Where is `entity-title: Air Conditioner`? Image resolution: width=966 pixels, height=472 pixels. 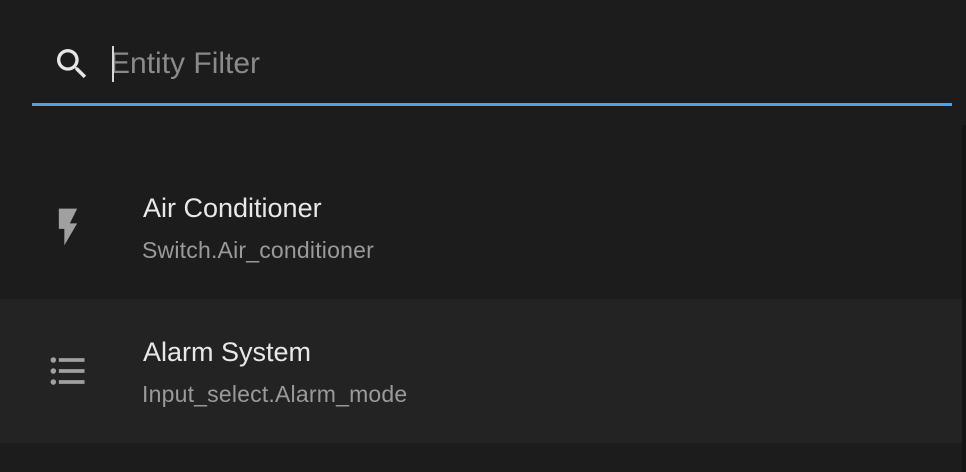 entity-title: Air Conditioner is located at coordinates (232, 208).